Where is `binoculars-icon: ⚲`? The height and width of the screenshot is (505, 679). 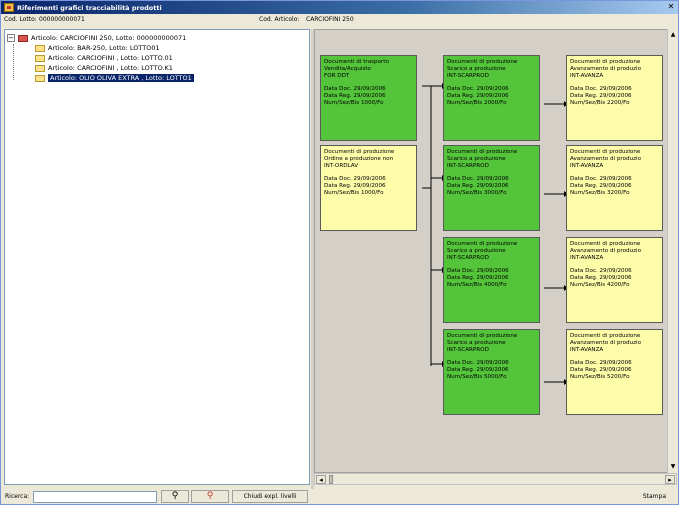 binoculars-icon: ⚲ is located at coordinates (175, 496).